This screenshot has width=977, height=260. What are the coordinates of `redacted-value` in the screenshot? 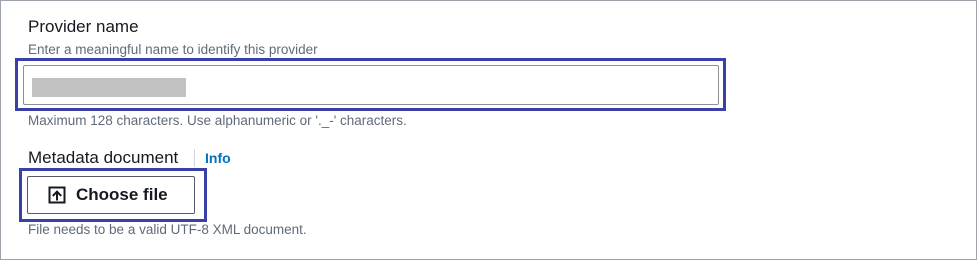 It's located at (109, 87).